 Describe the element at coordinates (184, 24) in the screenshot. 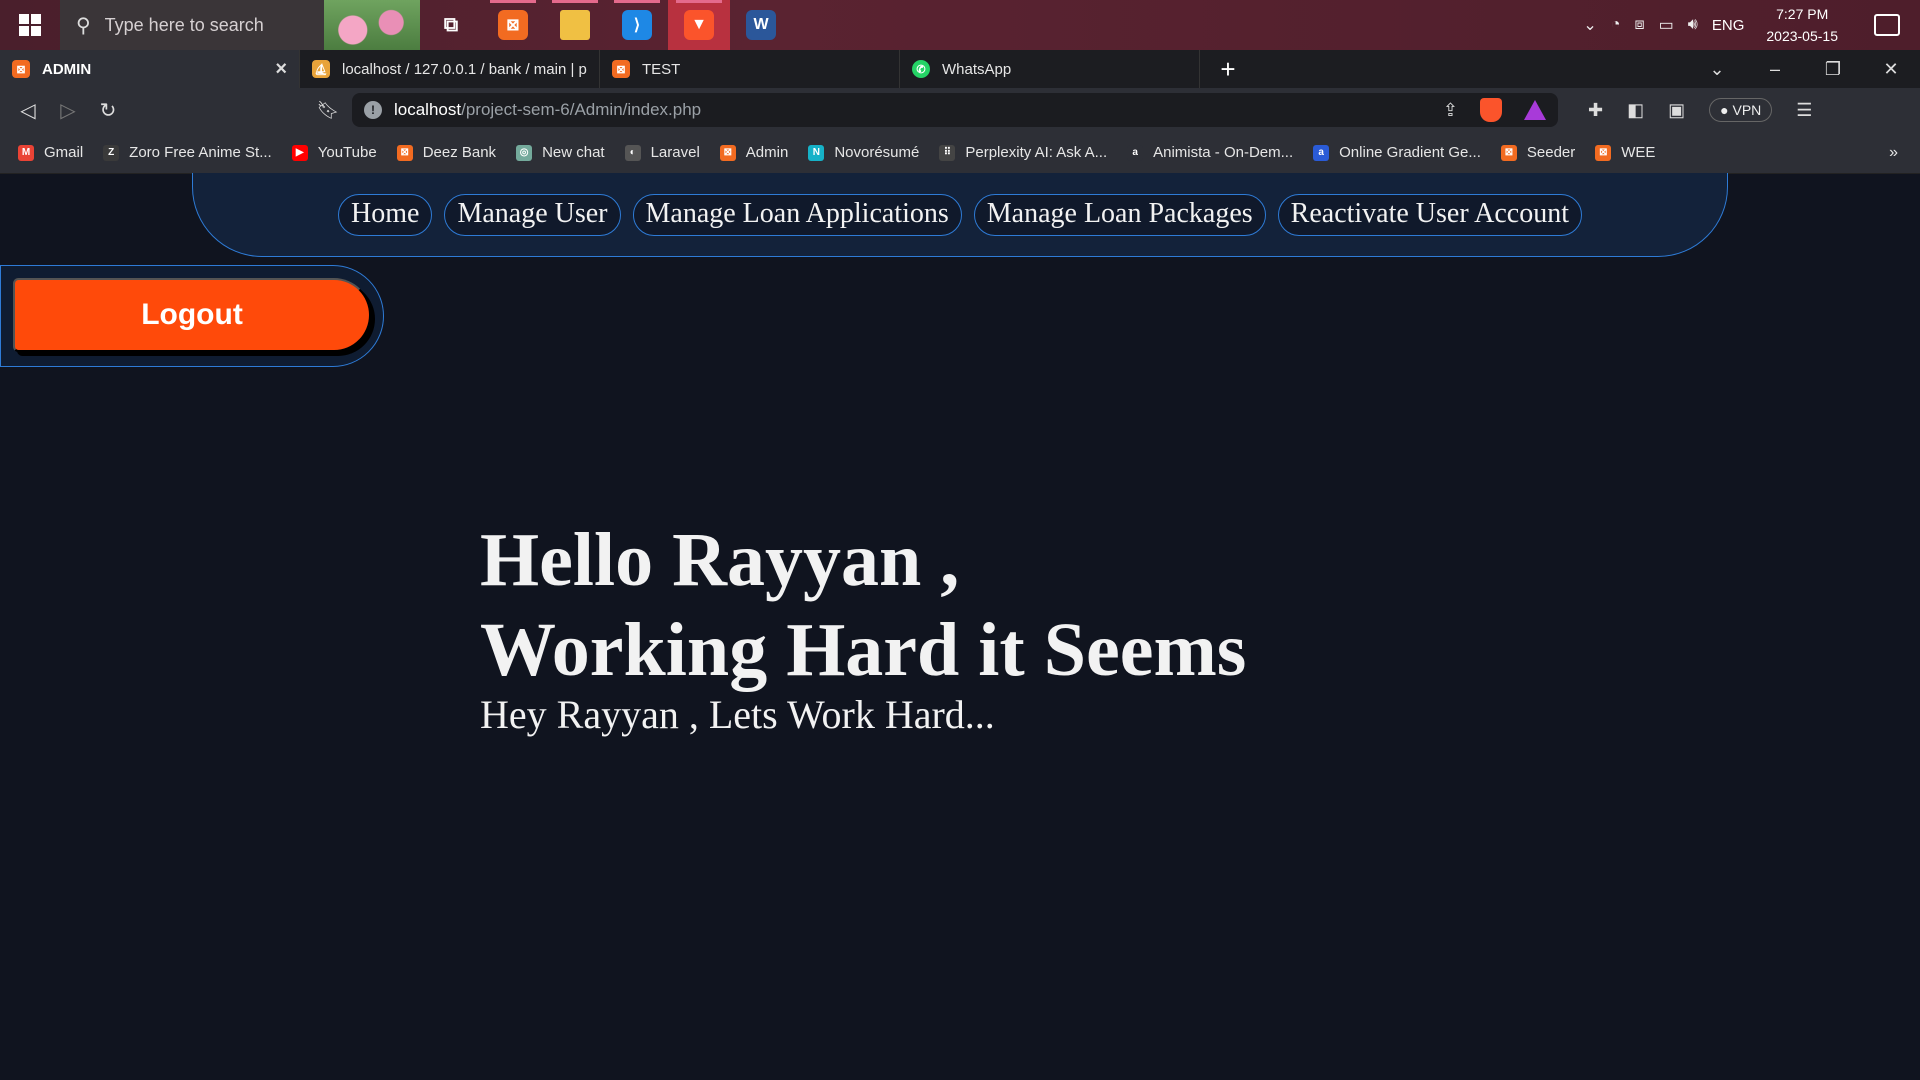

I see `taskbar-search-placeholder: Type here to search` at that location.